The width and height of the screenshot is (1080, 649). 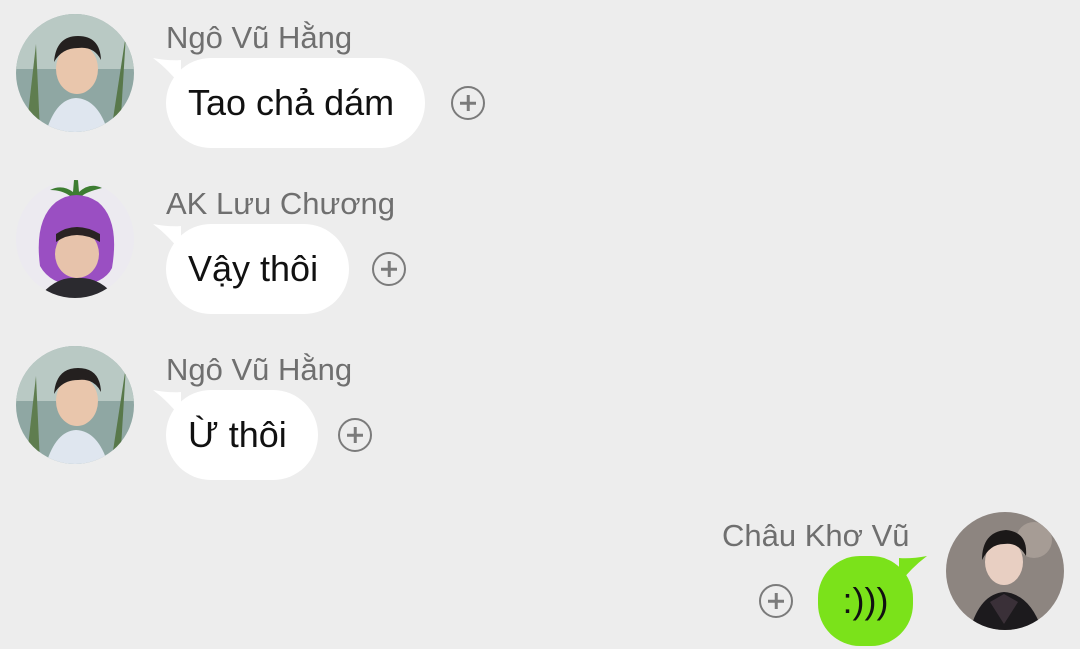 I want to click on sender-name: AK Lưu Chương, so click(x=281, y=203).